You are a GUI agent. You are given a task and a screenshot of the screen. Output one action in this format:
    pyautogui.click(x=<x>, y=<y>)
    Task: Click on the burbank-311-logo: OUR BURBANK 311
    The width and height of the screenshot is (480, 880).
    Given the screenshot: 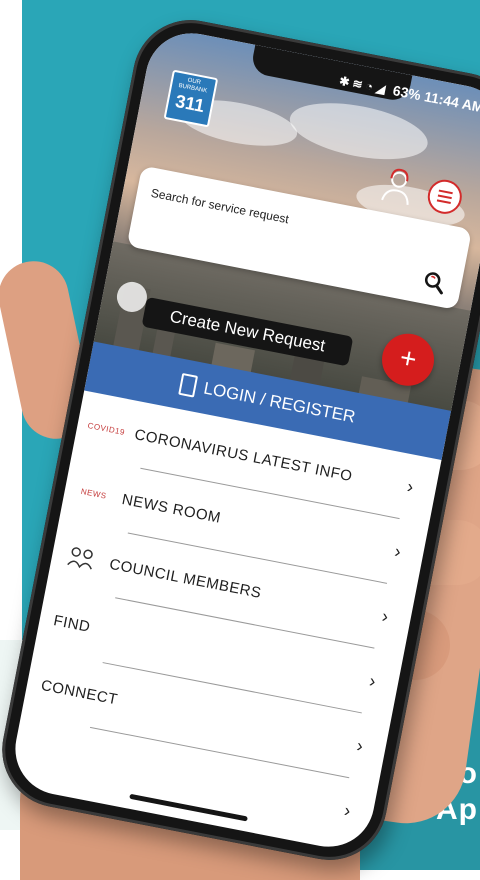 What is the action you would take?
    pyautogui.click(x=191, y=98)
    